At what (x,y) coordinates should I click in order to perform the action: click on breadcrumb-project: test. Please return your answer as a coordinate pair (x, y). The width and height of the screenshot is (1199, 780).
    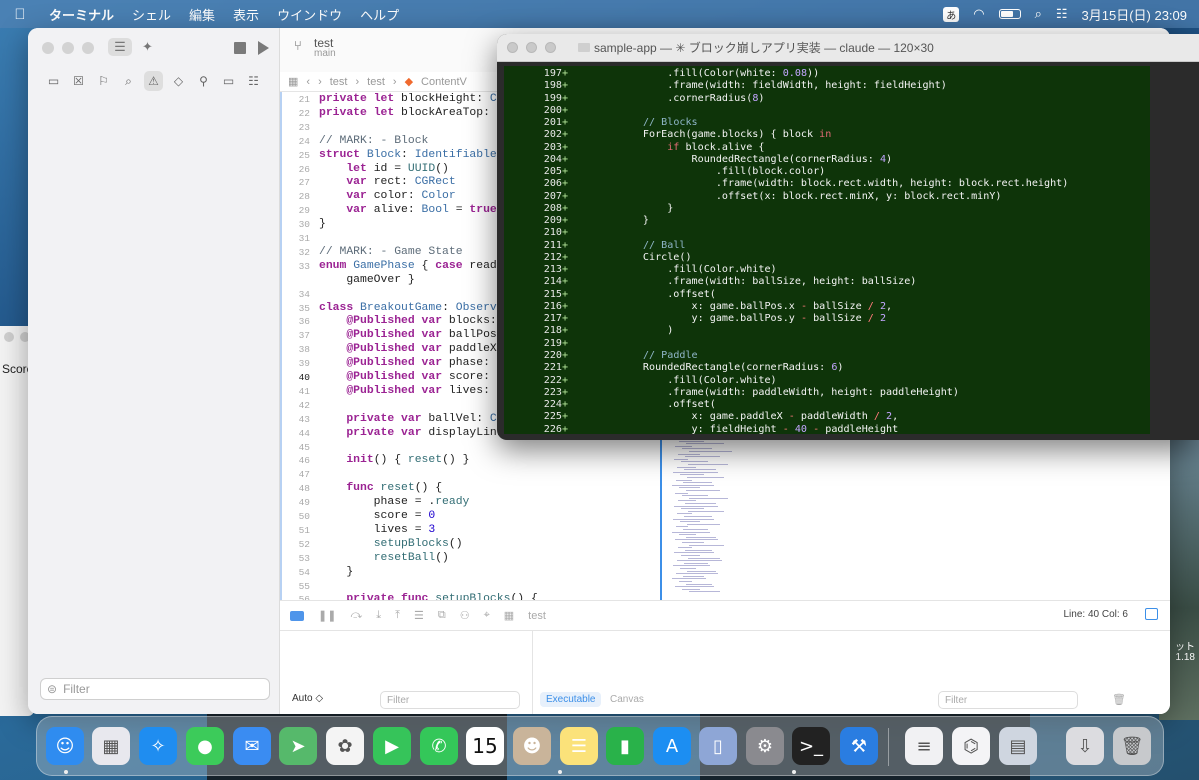
    Looking at the image, I should click on (339, 82).